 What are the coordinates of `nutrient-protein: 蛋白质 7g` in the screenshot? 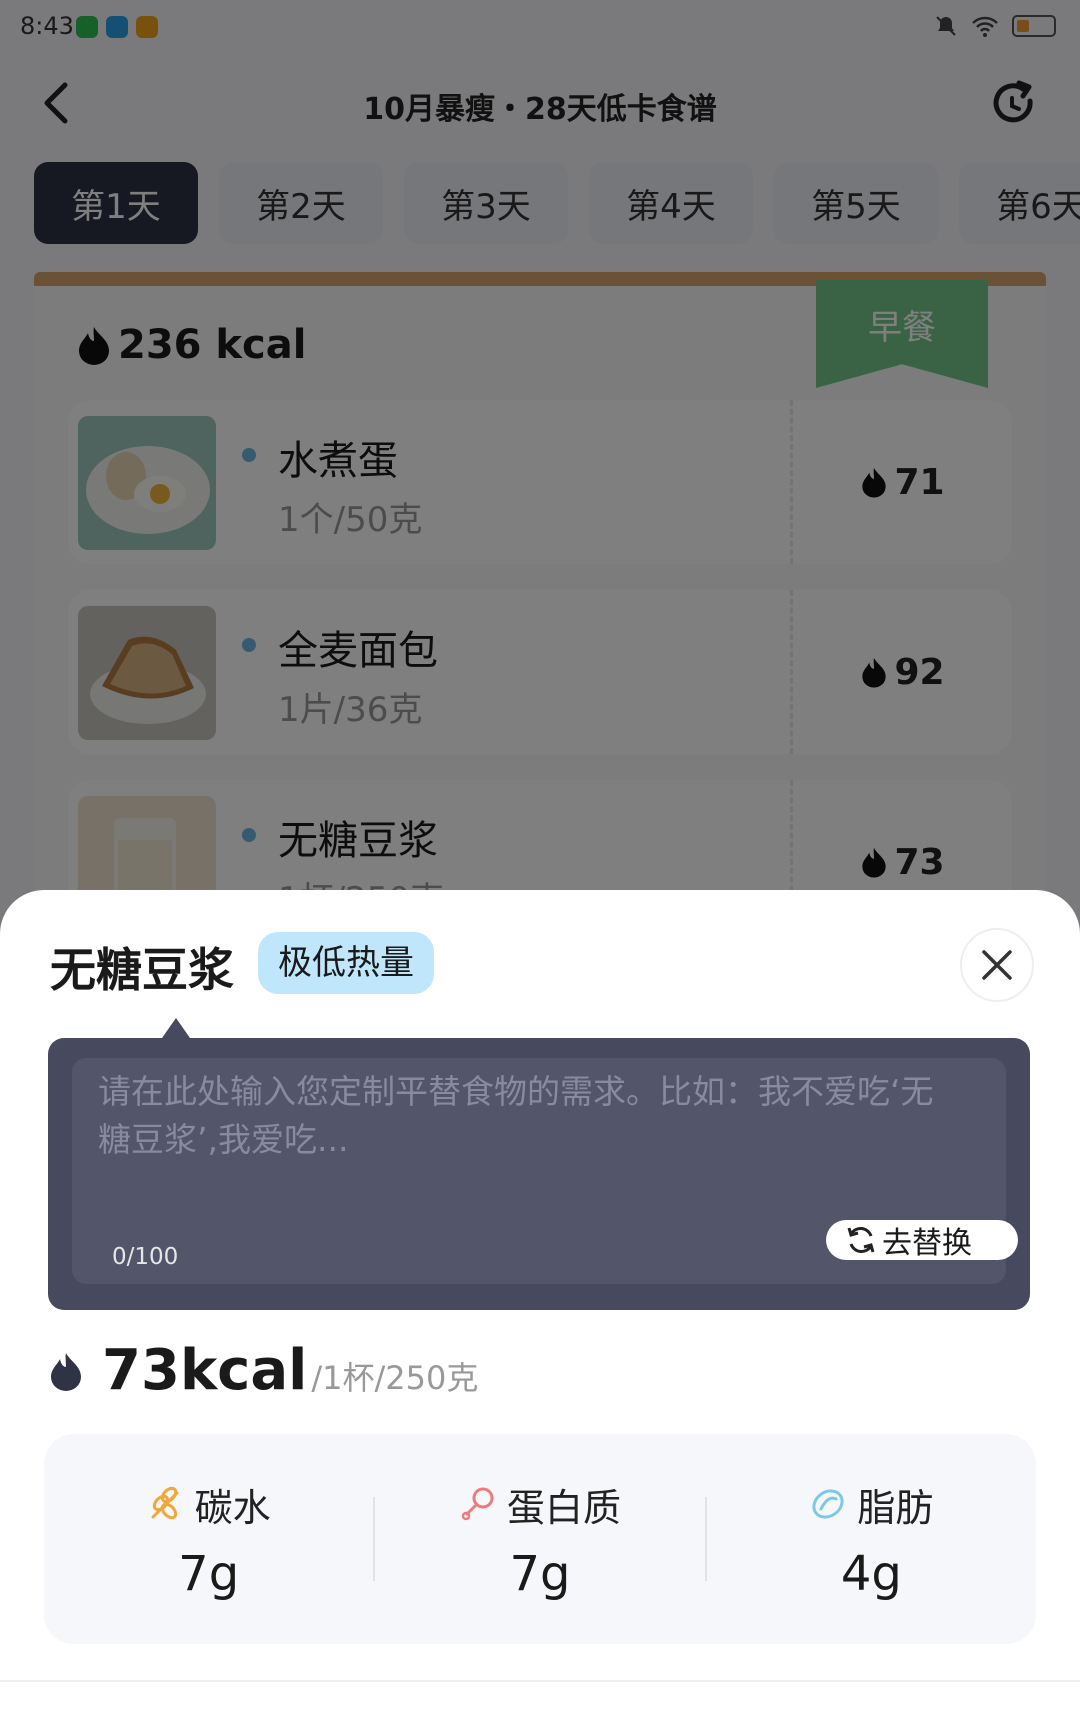 It's located at (539, 1539).